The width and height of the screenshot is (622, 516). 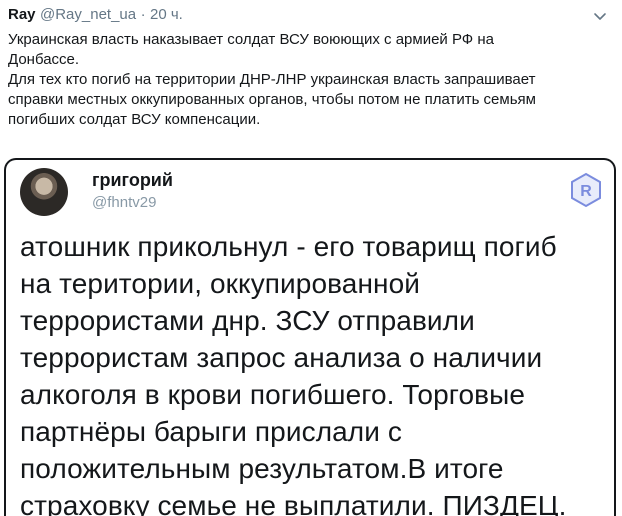 What do you see at coordinates (134, 119) in the screenshot?
I see `tweet-text-line: погибших солдат ВСУ компенсации.` at bounding box center [134, 119].